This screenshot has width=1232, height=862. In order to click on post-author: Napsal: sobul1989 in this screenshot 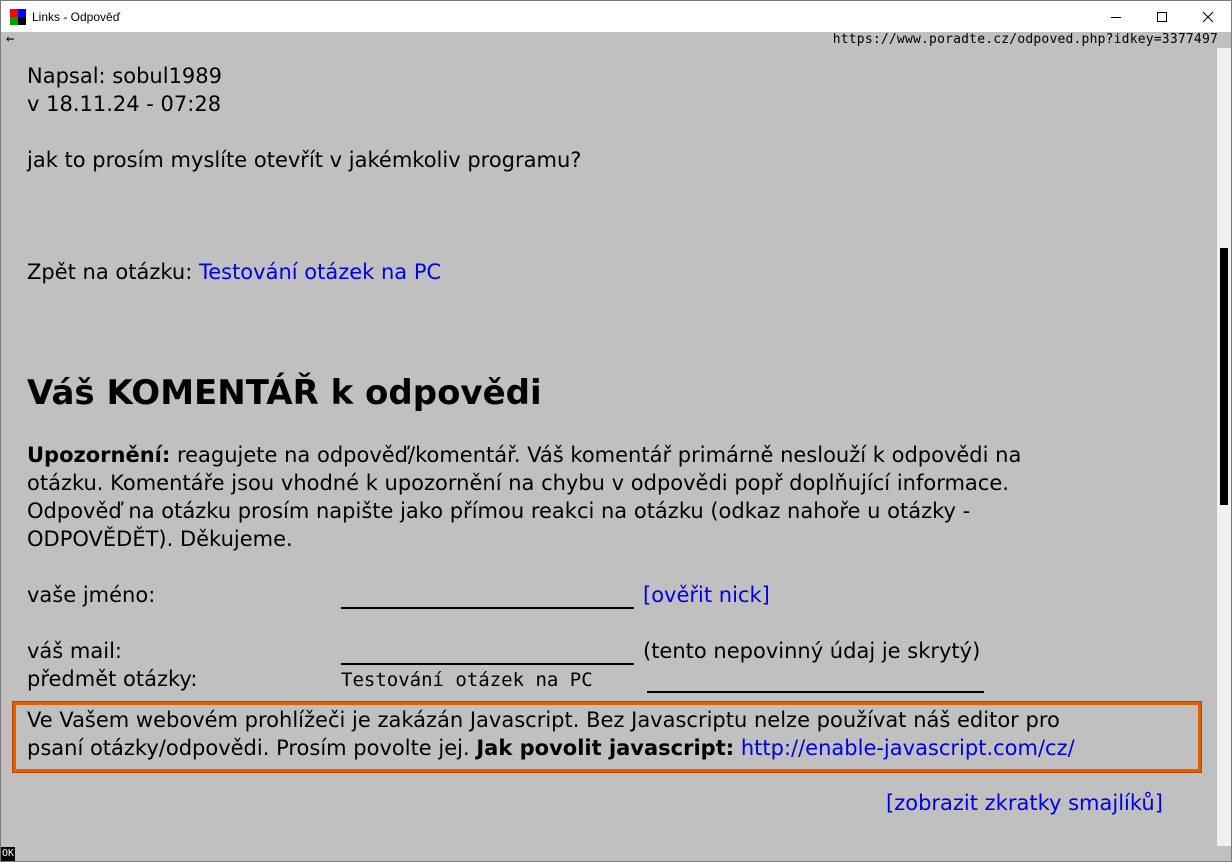, I will do `click(125, 76)`.